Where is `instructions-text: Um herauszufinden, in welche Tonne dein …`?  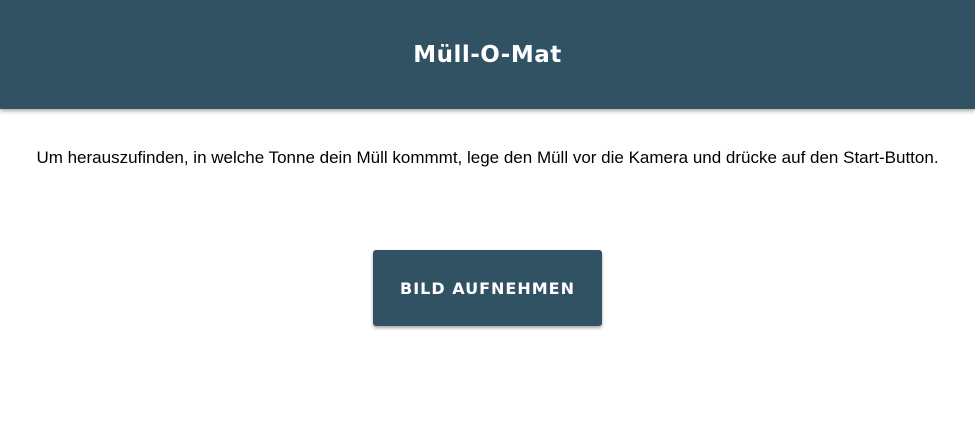
instructions-text: Um herauszufinden, in welche Tonne dein … is located at coordinates (487, 157).